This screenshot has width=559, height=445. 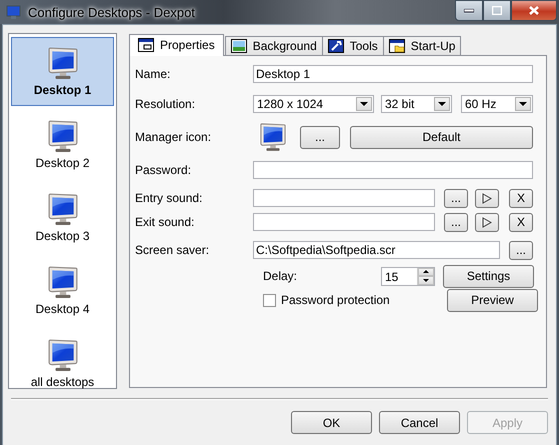 What do you see at coordinates (419, 422) in the screenshot?
I see `dialog-button: Cancel` at bounding box center [419, 422].